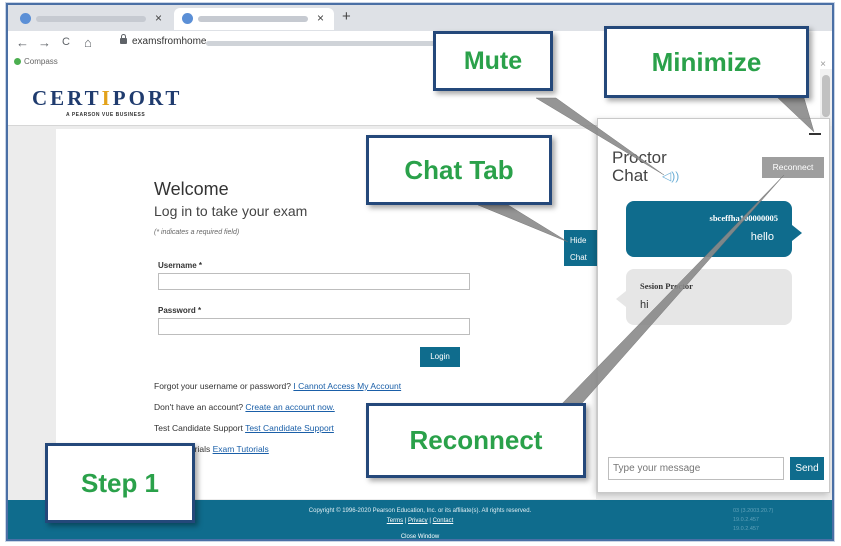 Image resolution: width=841 pixels, height=546 pixels. What do you see at coordinates (459, 170) in the screenshot?
I see `chat-tab-callout: Chat Tab` at bounding box center [459, 170].